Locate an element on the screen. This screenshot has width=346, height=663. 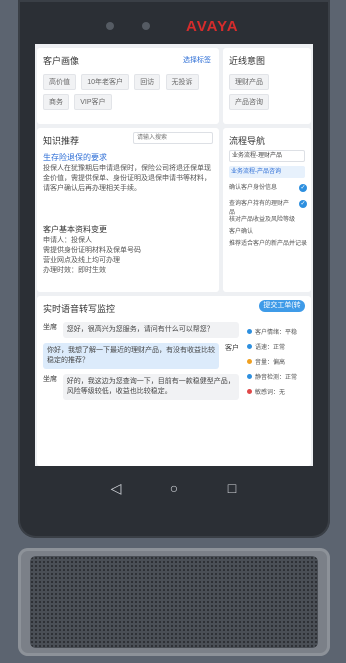
speaker-grille is located at coordinates (174, 602).